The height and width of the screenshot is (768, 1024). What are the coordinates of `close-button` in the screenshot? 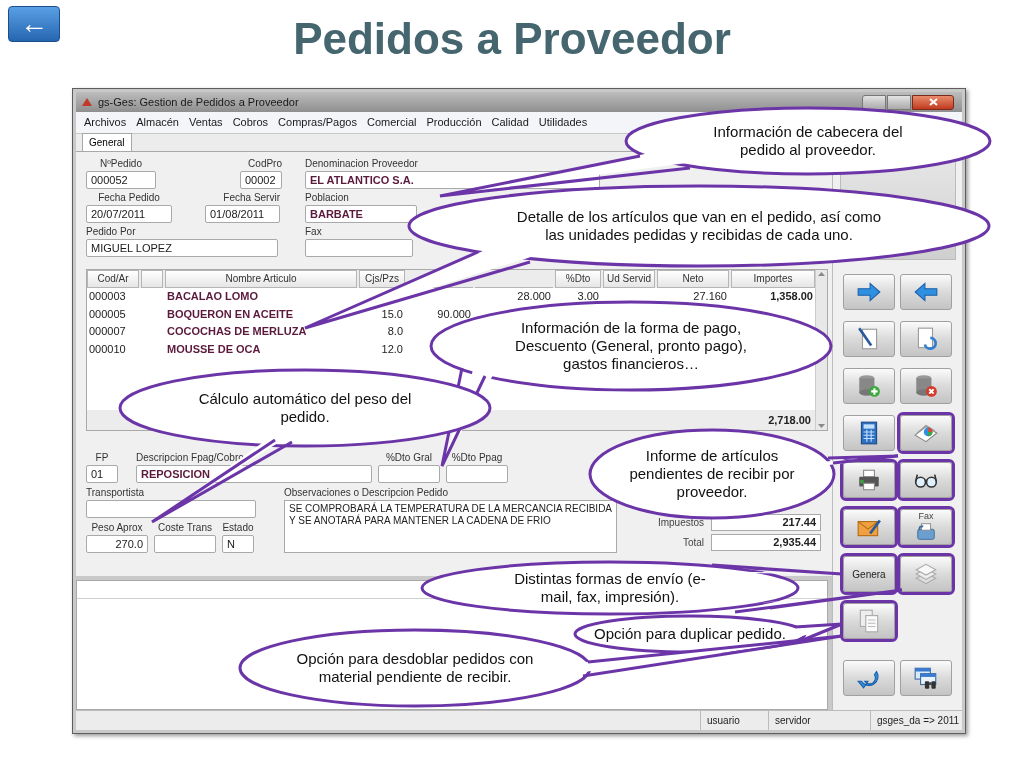 It's located at (933, 102).